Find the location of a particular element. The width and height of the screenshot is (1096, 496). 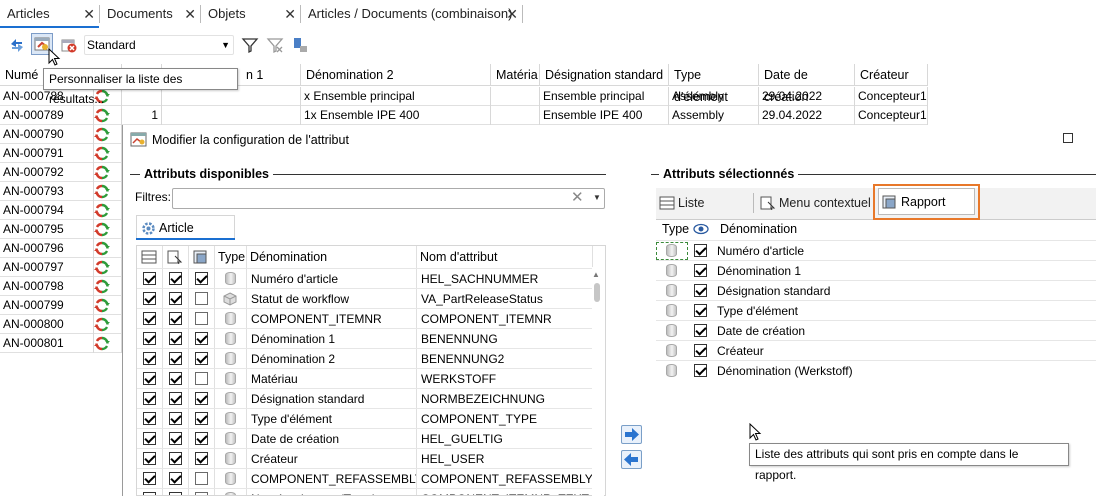

table-row: Désignation standard NORMBEZEICHNUNG is located at coordinates (365, 398).